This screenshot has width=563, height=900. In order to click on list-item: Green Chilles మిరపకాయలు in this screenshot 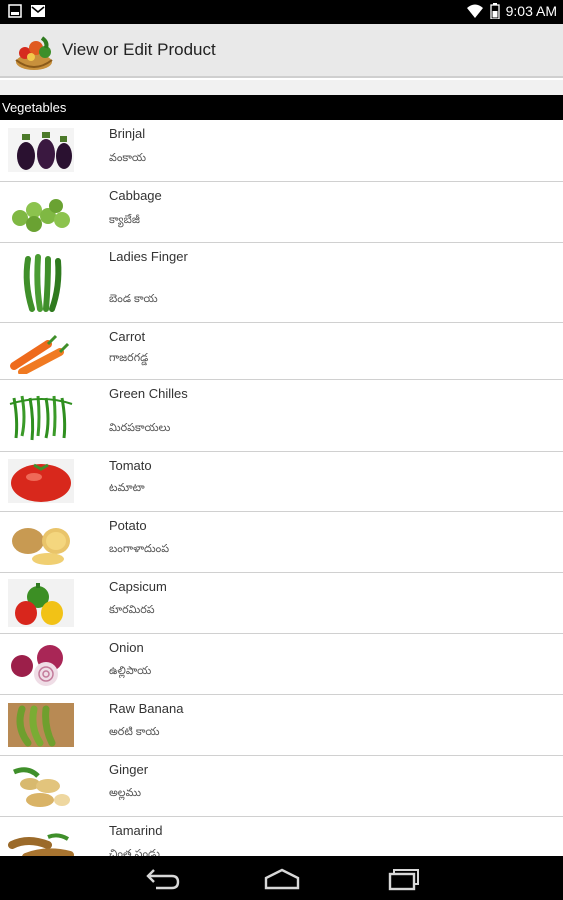, I will do `click(281, 416)`.